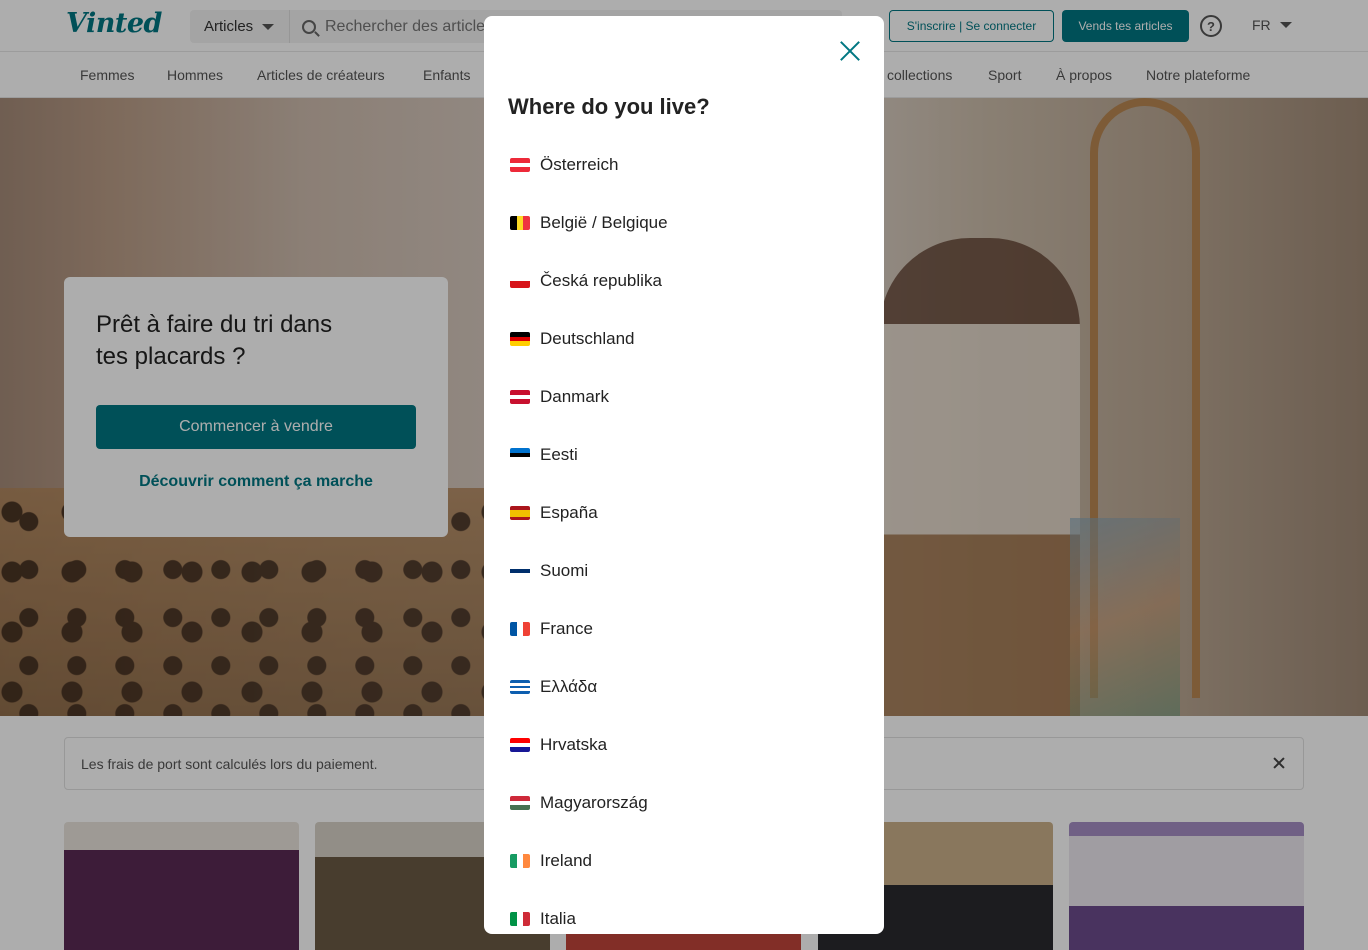  Describe the element at coordinates (684, 455) in the screenshot. I see `country-option: Eesti` at that location.